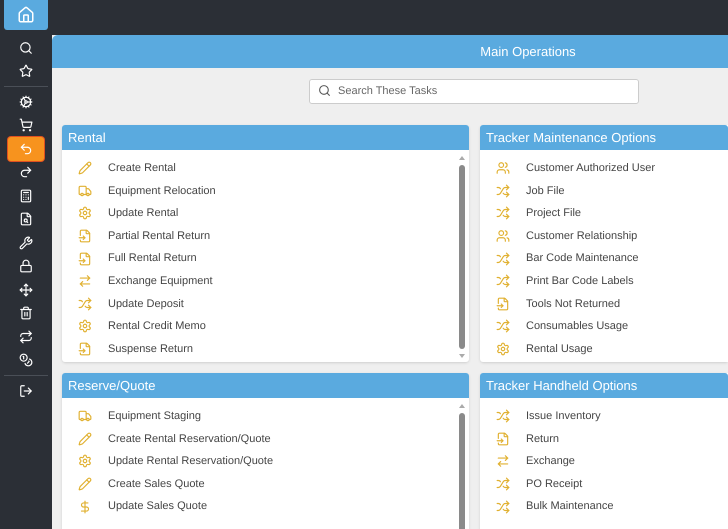 This screenshot has height=529, width=728. I want to click on repeat-icon, so click(26, 337).